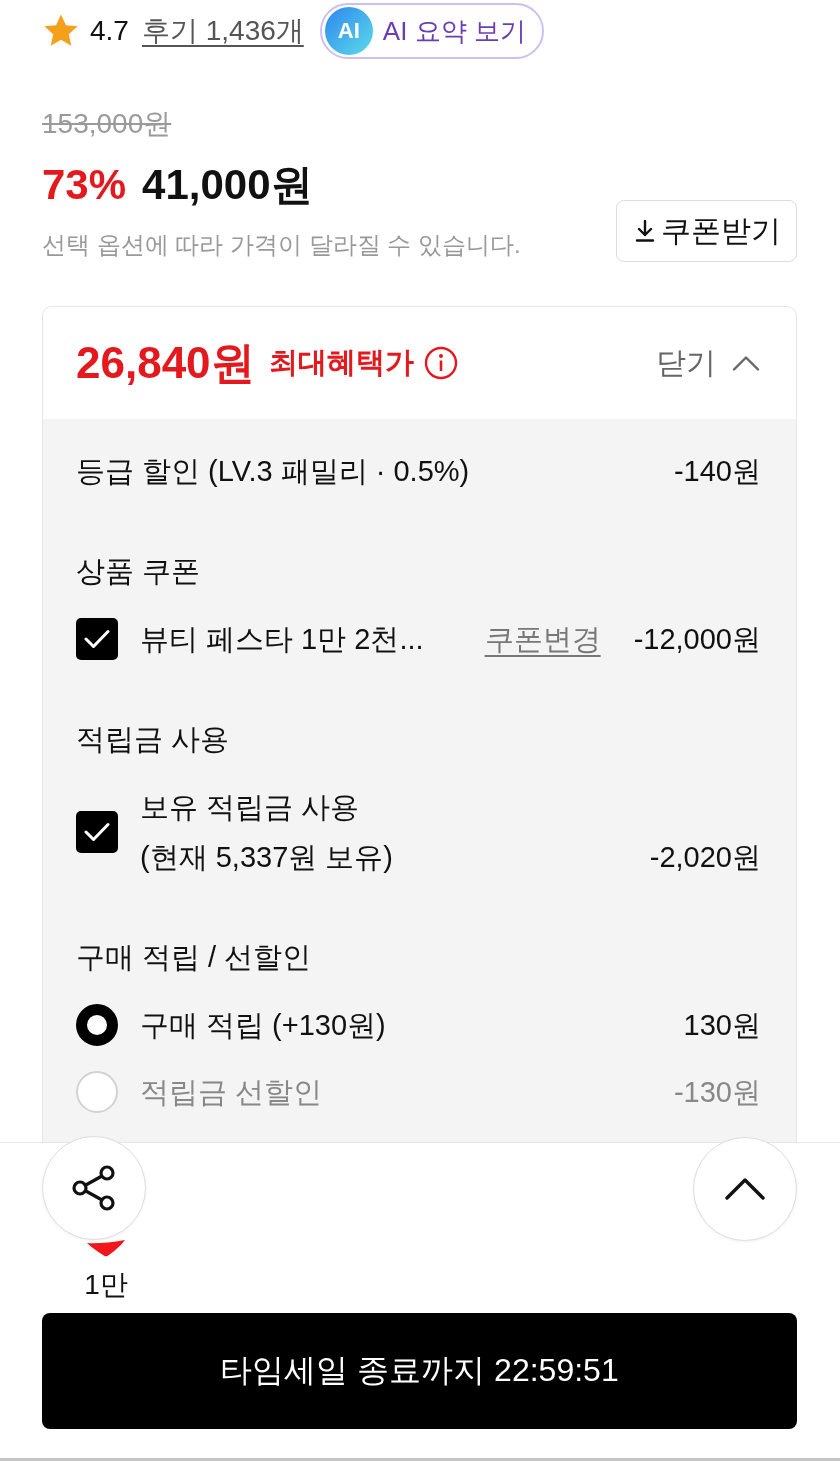  Describe the element at coordinates (107, 124) in the screenshot. I see `original-price: 153,000원` at that location.